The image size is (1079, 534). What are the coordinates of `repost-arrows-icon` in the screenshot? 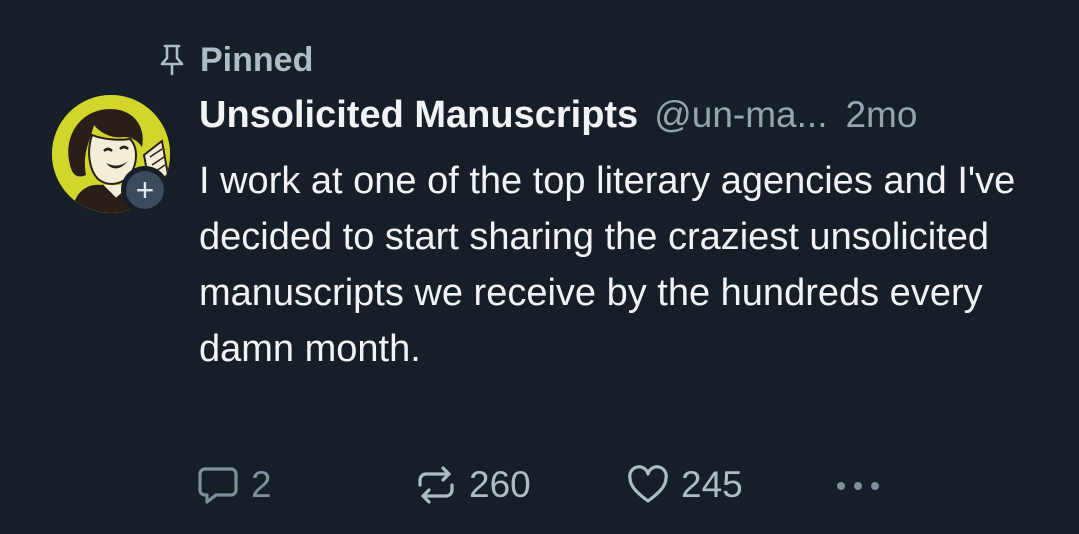 It's located at (436, 485).